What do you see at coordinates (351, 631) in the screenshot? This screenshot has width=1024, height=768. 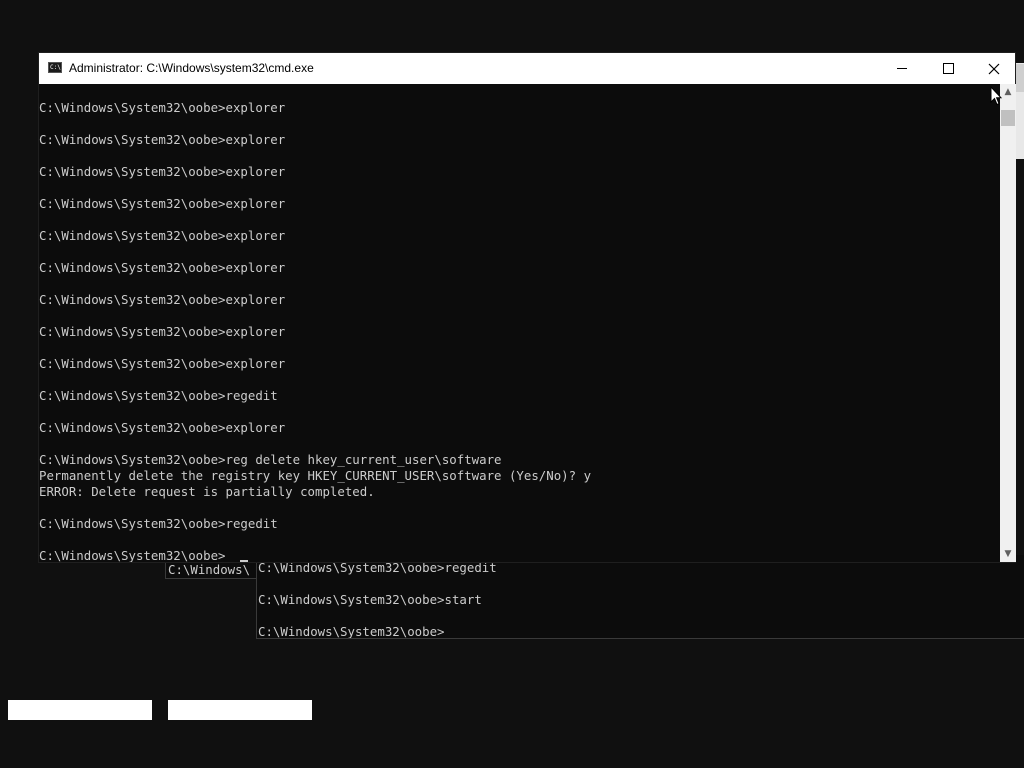 I see `background-console-line: C:\Windows\System32\oobe>` at bounding box center [351, 631].